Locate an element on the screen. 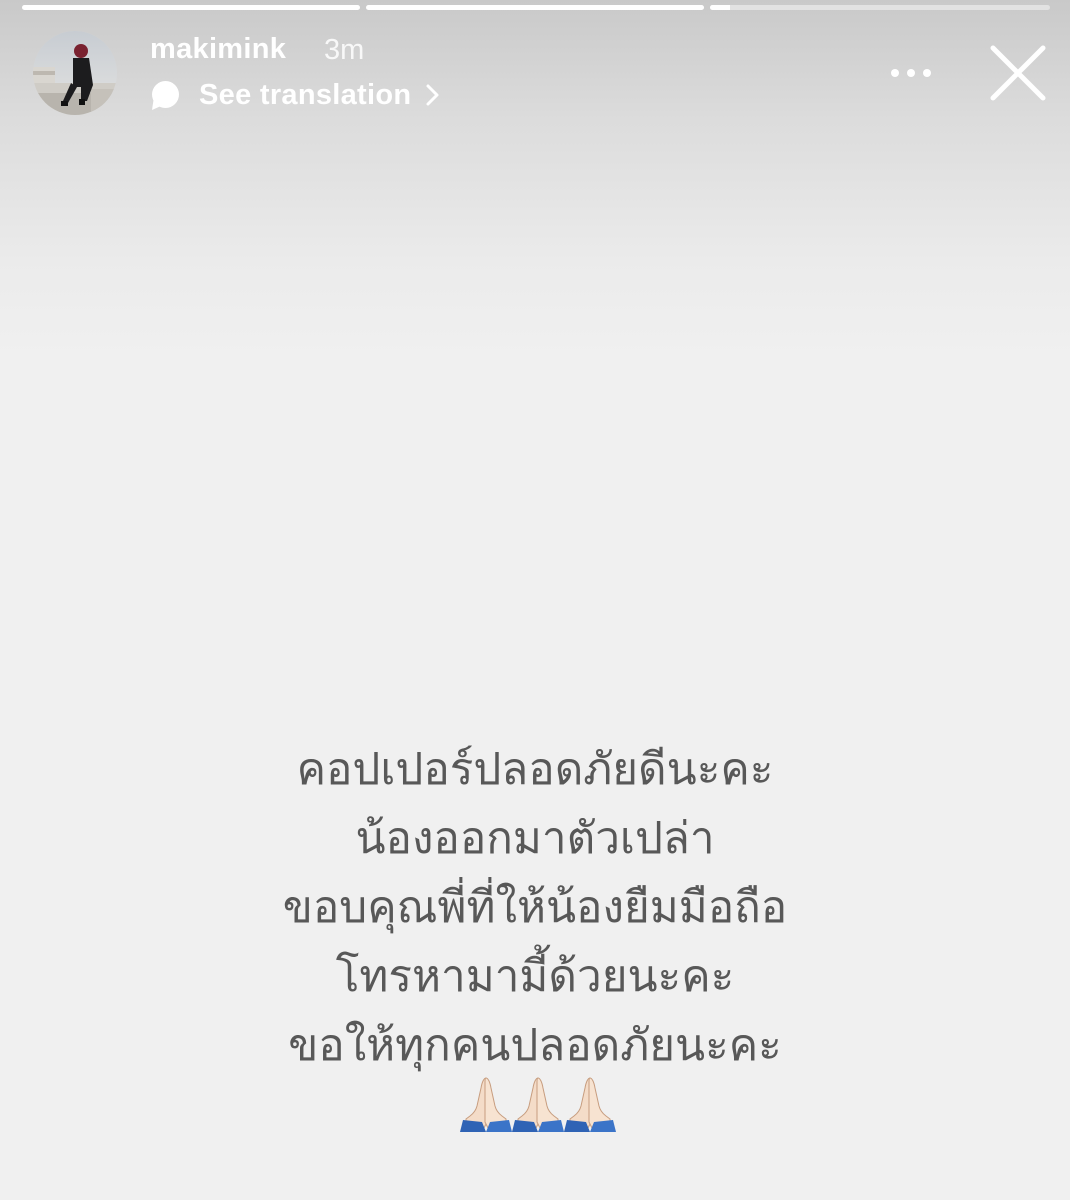 The height and width of the screenshot is (1200, 1070). speech-bubble-icon is located at coordinates (165, 95).